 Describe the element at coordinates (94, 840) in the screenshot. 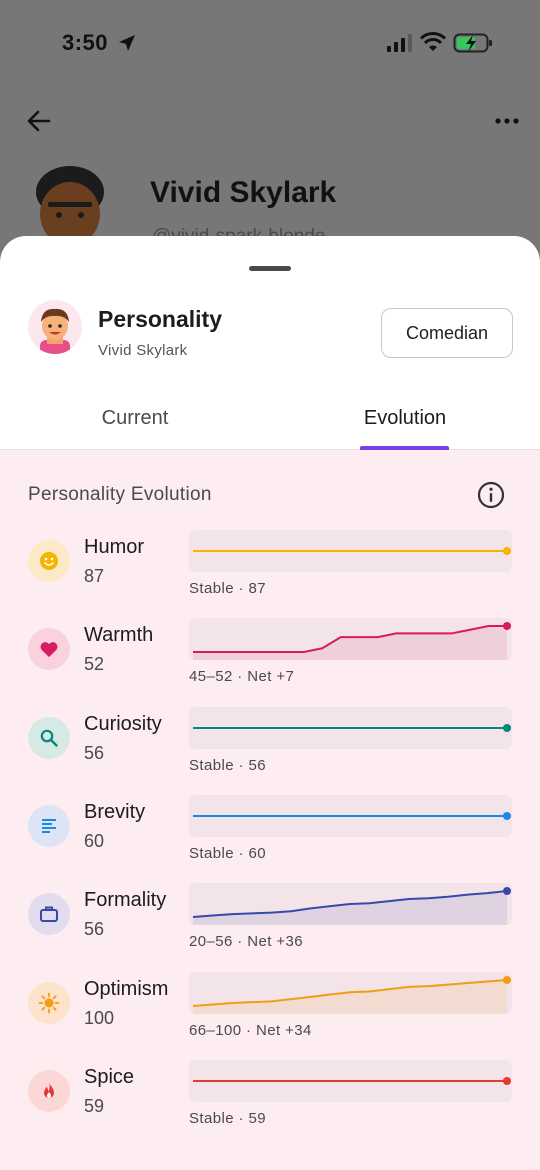

I see `trait-value: 60` at that location.